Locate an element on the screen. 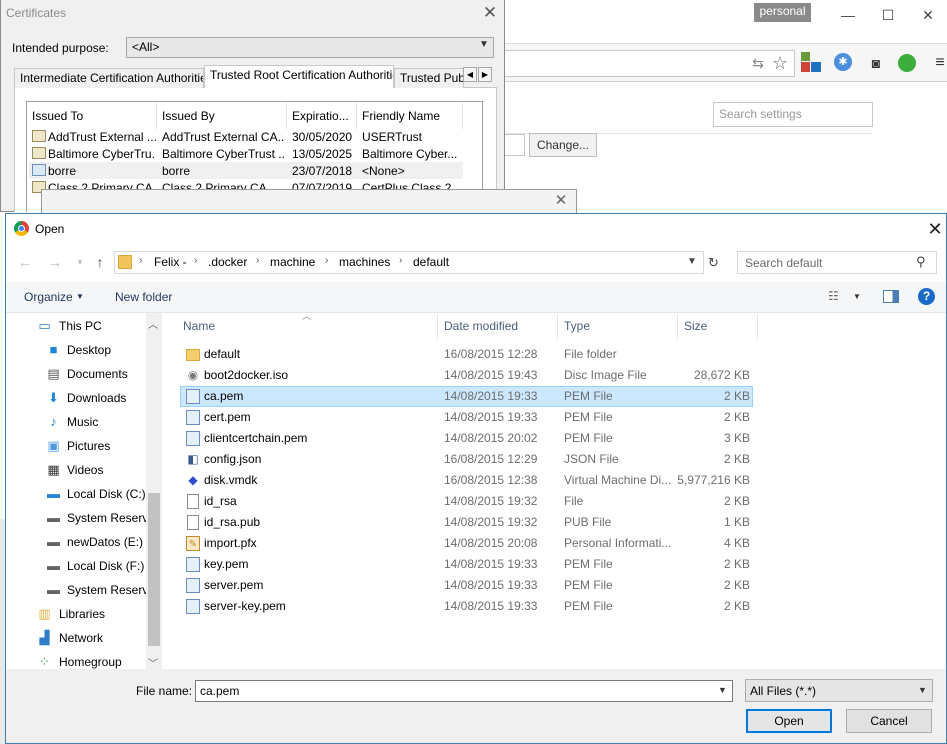  tab-intermediate: Intermediate Certification Authorities is located at coordinates (109, 78).